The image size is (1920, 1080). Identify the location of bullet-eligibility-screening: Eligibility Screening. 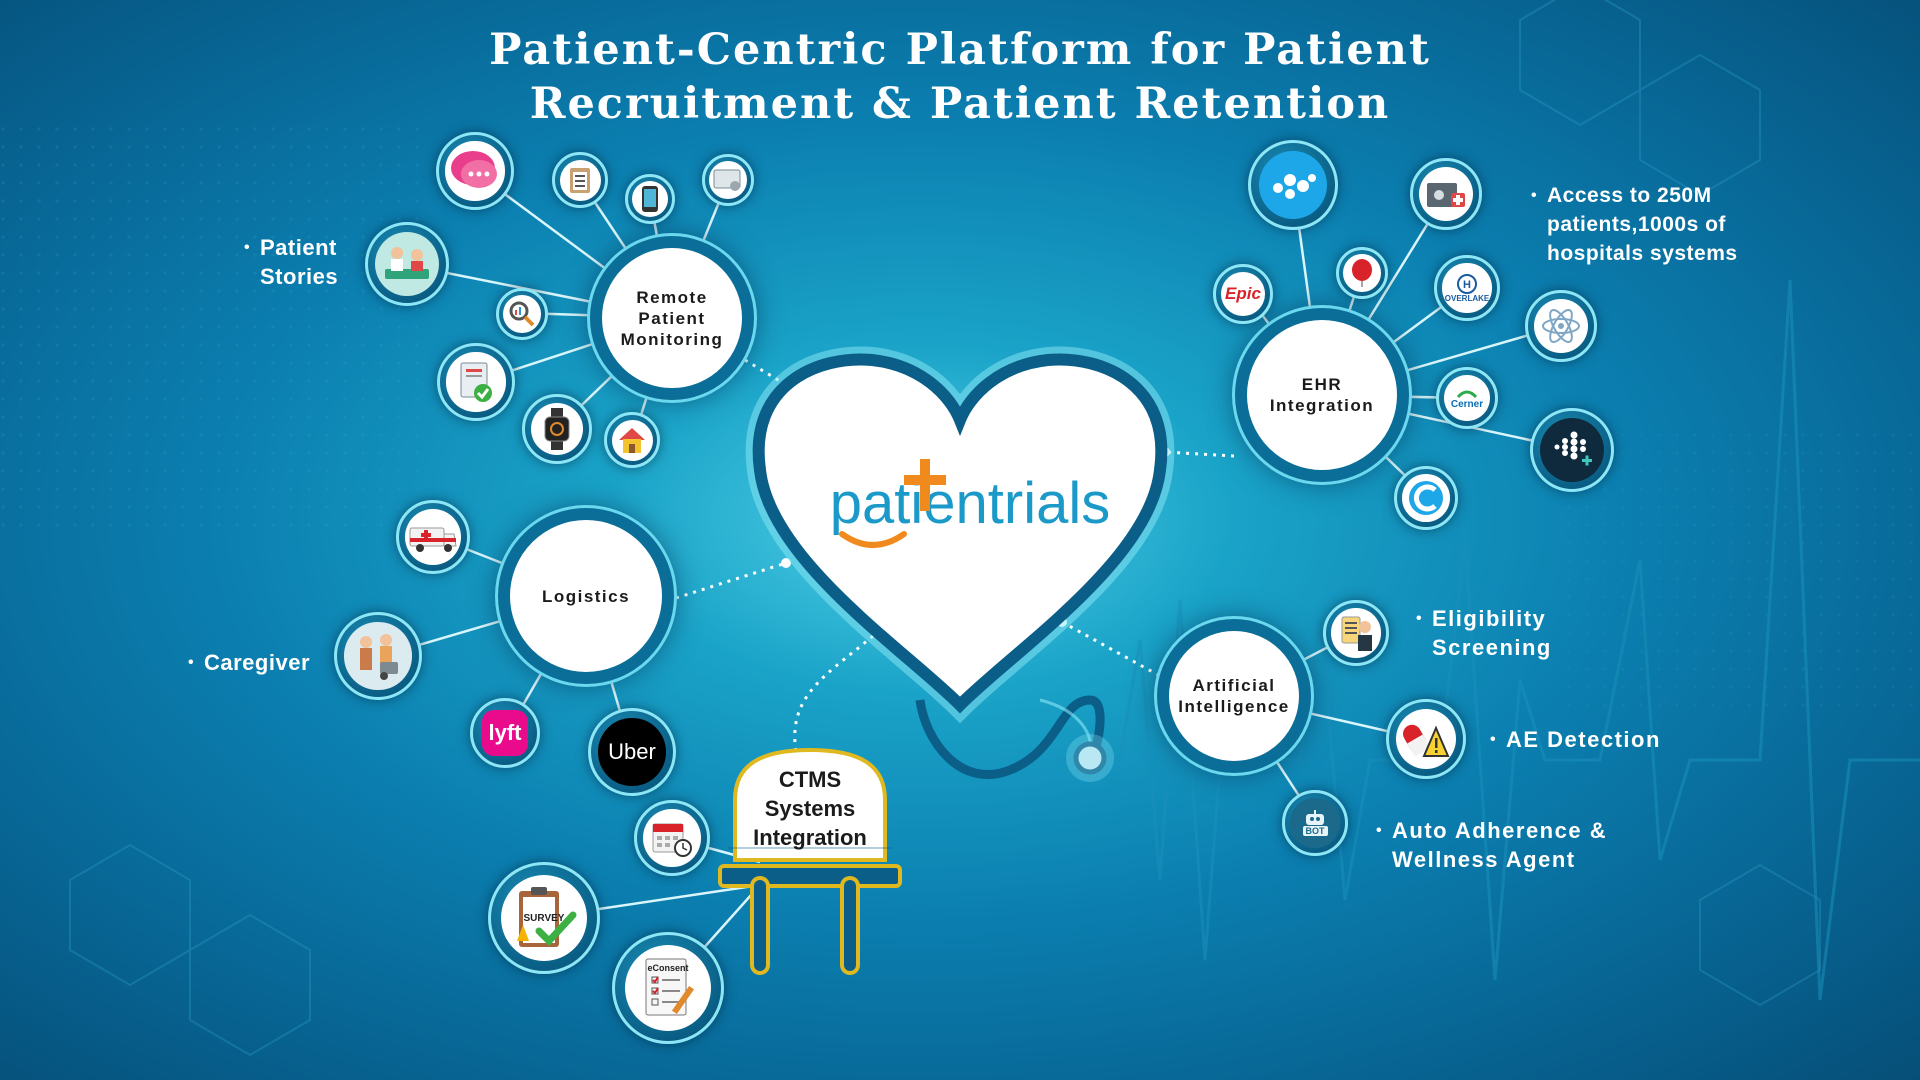
(1484, 633).